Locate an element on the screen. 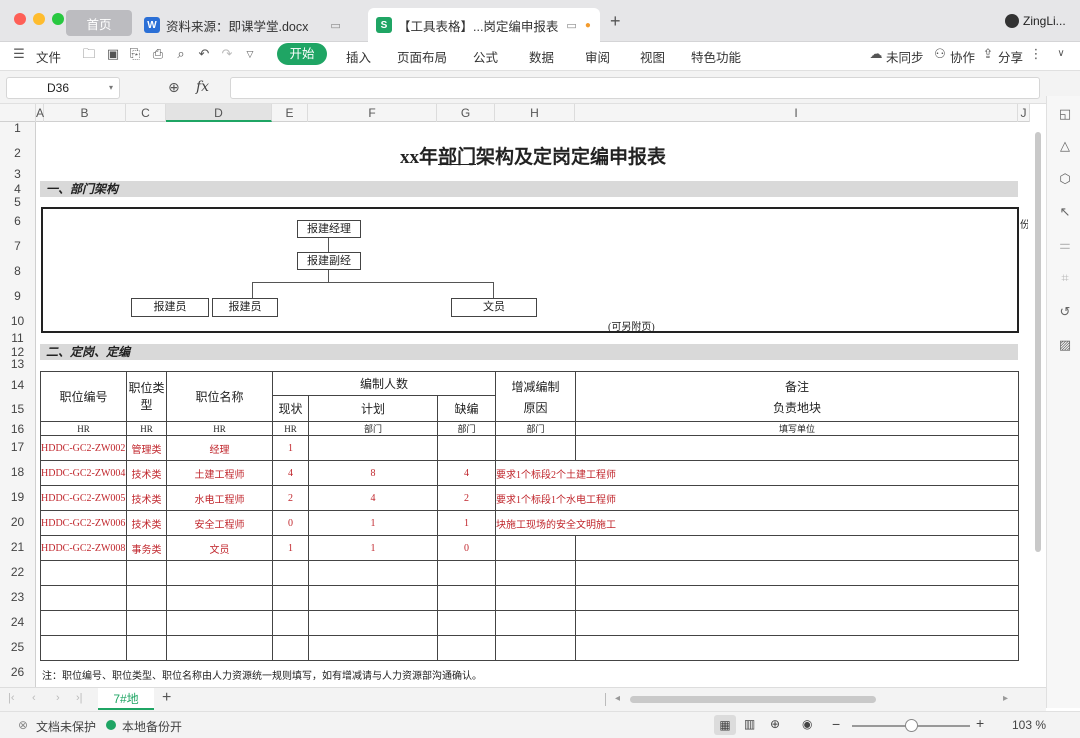 Image resolution: width=1080 pixels, height=738 pixels. collab-button: 协作 is located at coordinates (962, 56).